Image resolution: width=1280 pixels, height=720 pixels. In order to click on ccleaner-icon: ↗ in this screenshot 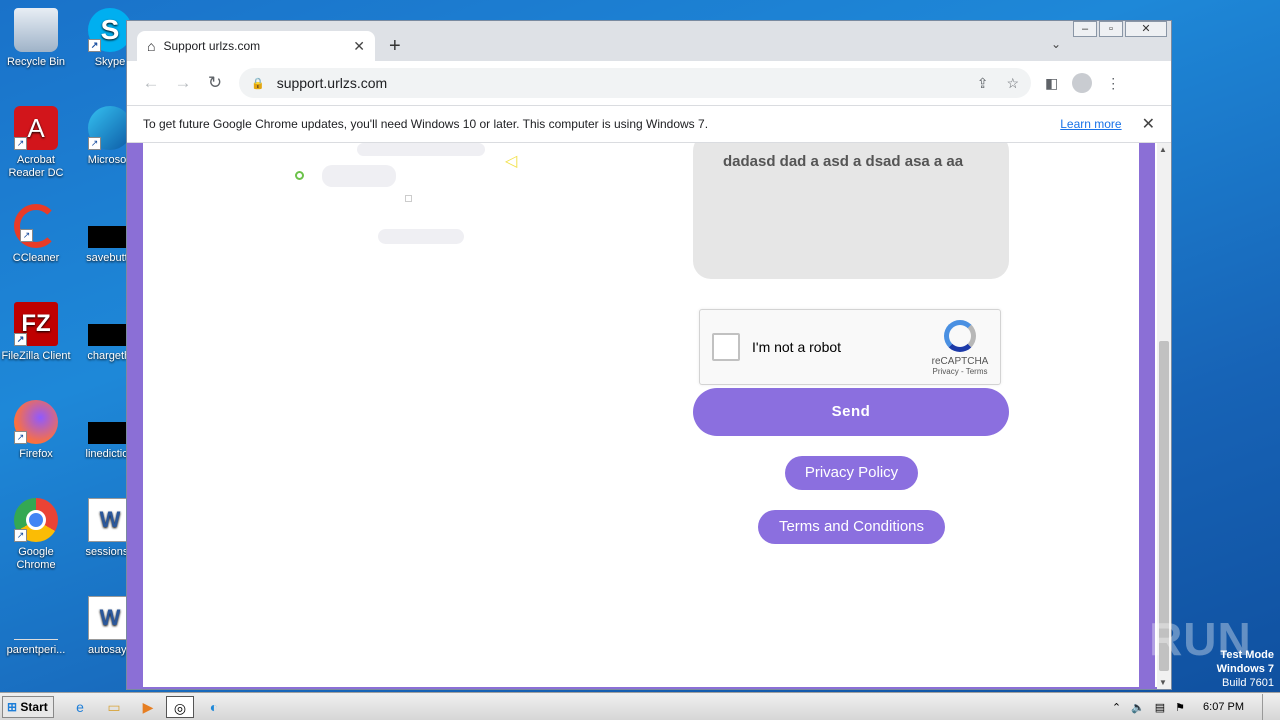, I will do `click(36, 226)`.